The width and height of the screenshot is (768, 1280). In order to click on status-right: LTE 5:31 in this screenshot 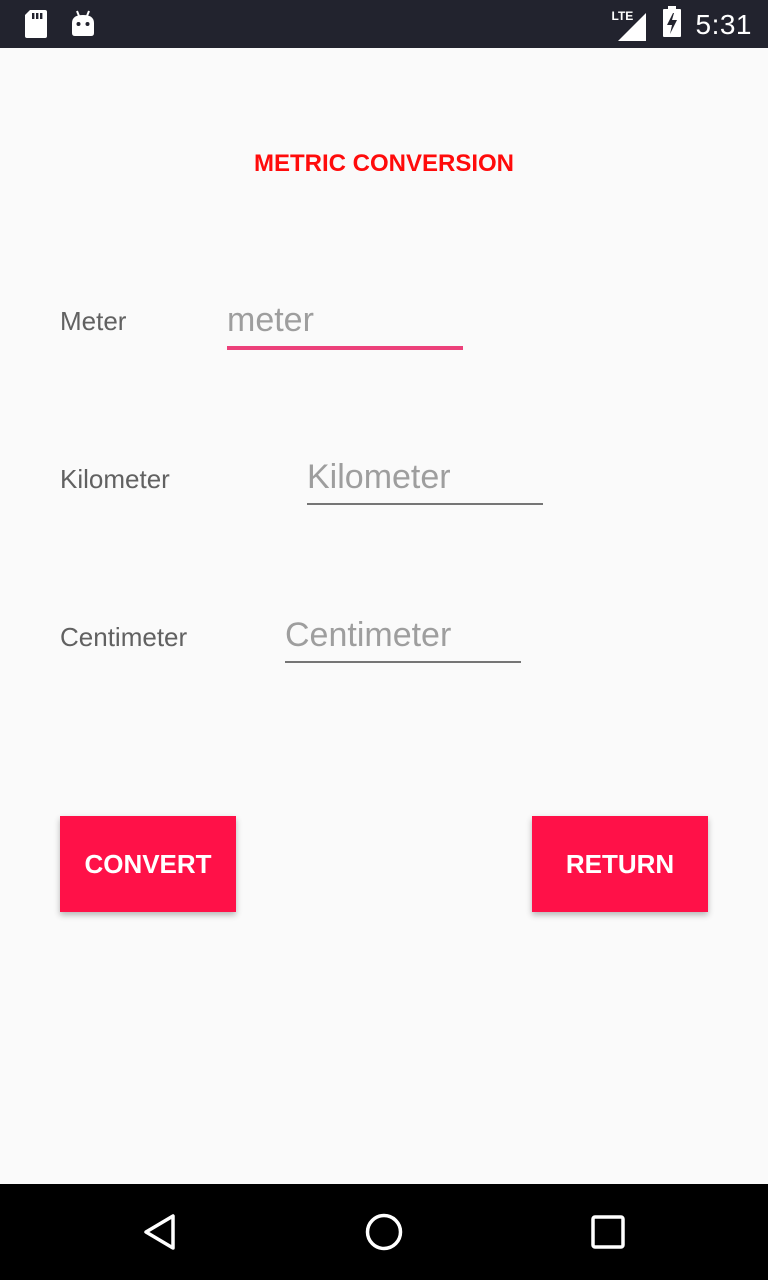, I will do `click(682, 24)`.